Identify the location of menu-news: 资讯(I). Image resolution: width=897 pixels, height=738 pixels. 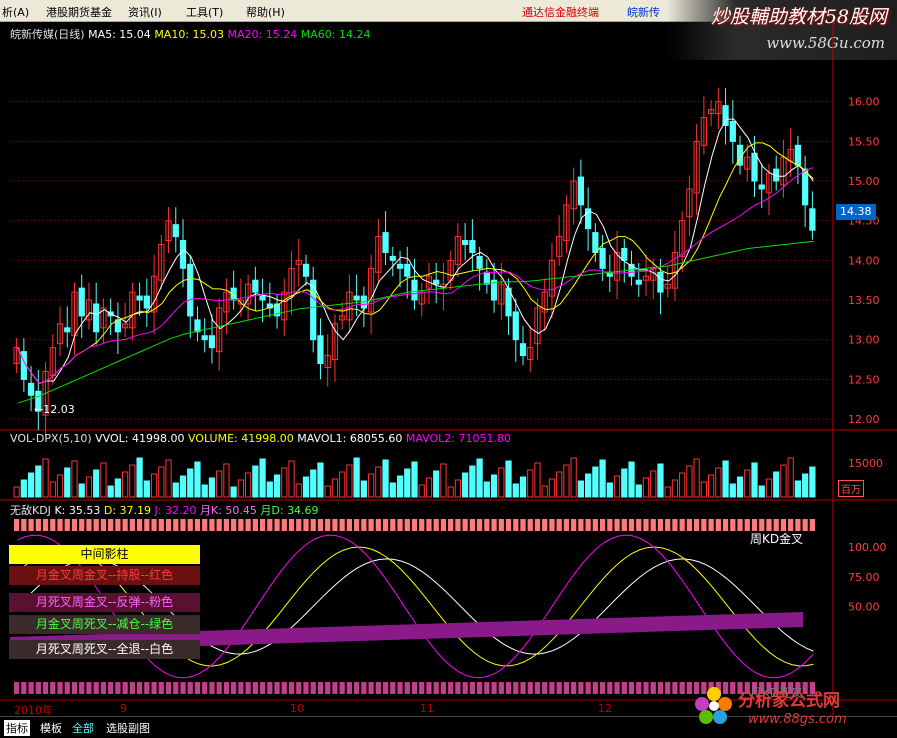
(145, 12).